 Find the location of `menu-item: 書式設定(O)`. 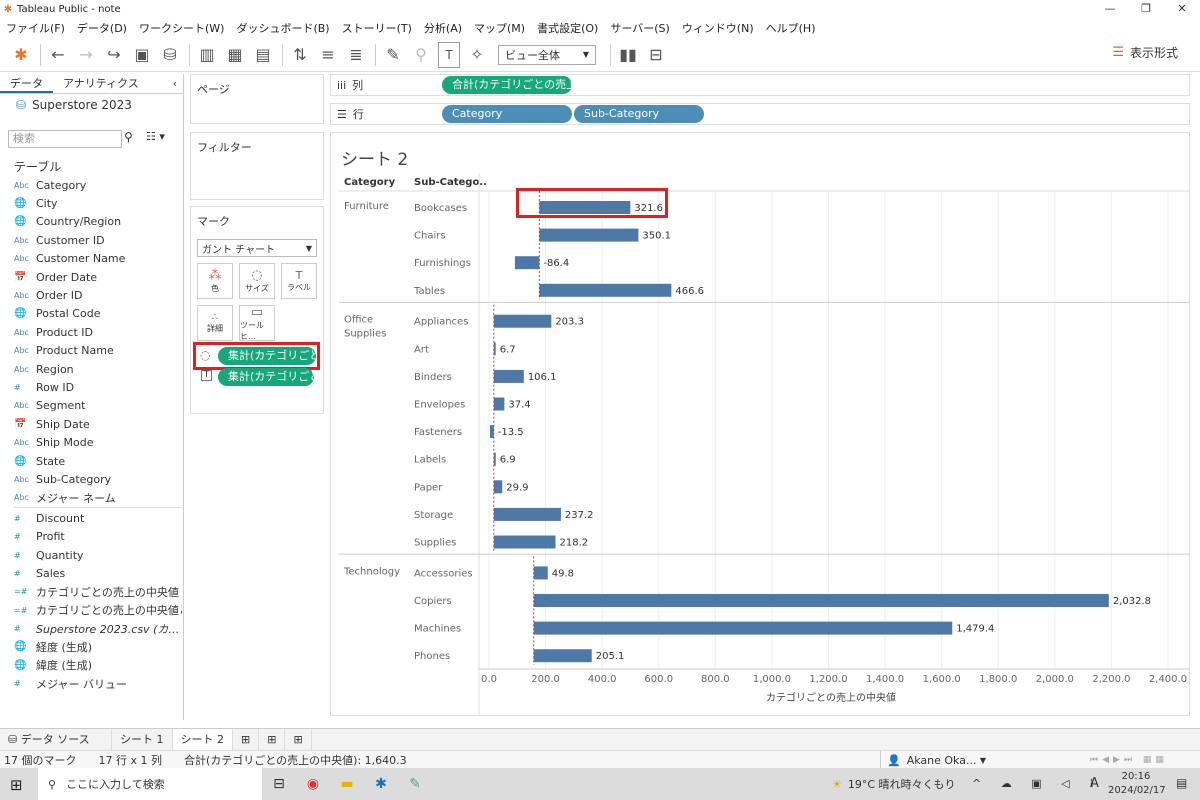

menu-item: 書式設定(O) is located at coordinates (567, 28).